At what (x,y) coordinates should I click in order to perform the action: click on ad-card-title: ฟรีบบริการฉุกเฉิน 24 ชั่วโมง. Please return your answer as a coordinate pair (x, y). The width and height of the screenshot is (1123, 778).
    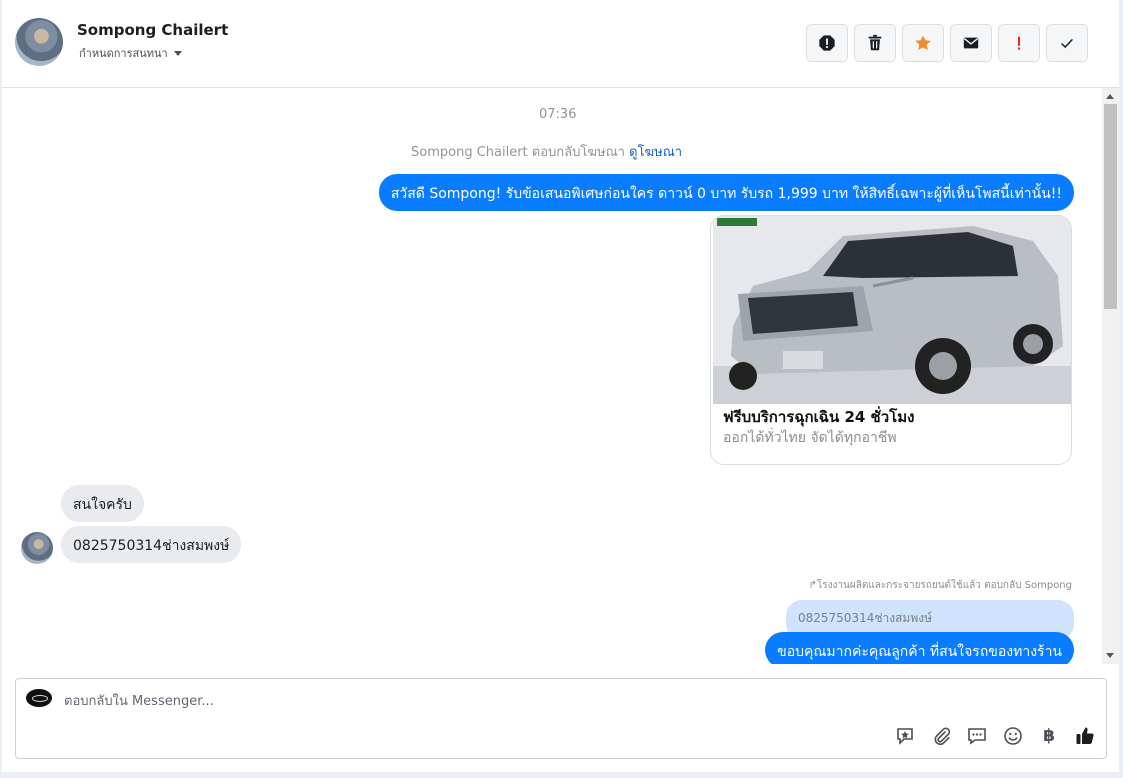
    Looking at the image, I should click on (819, 417).